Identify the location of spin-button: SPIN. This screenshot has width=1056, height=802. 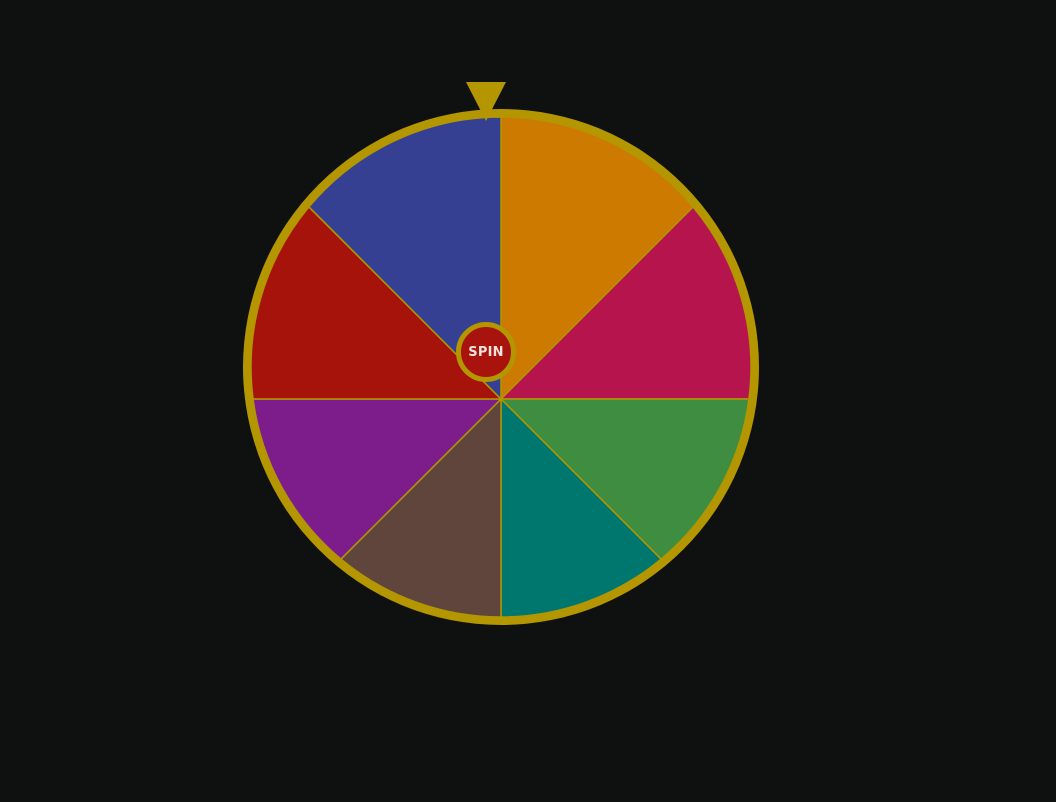
(486, 352).